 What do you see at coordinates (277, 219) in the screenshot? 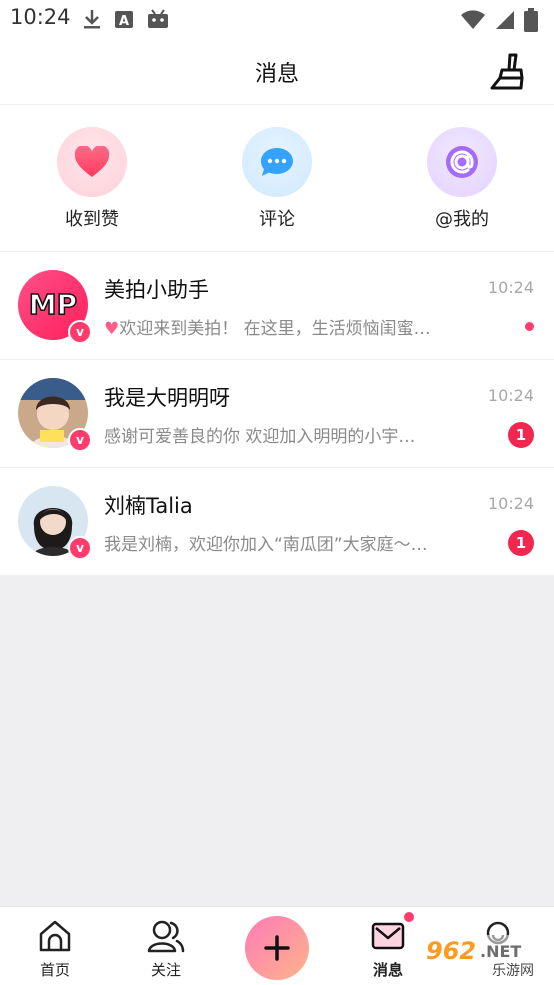
I see `comments-label: 评论` at bounding box center [277, 219].